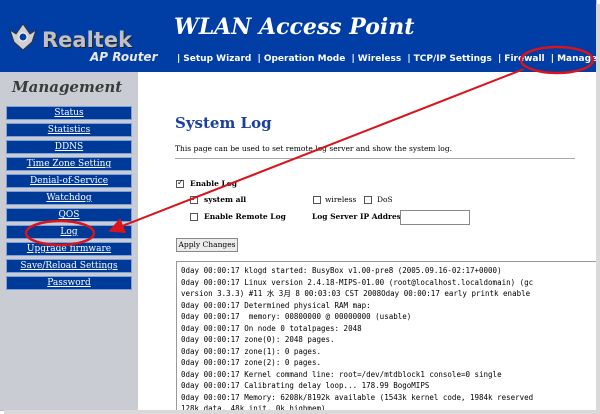 The image size is (600, 414). What do you see at coordinates (69, 113) in the screenshot?
I see `sidebar-item-status: Status` at bounding box center [69, 113].